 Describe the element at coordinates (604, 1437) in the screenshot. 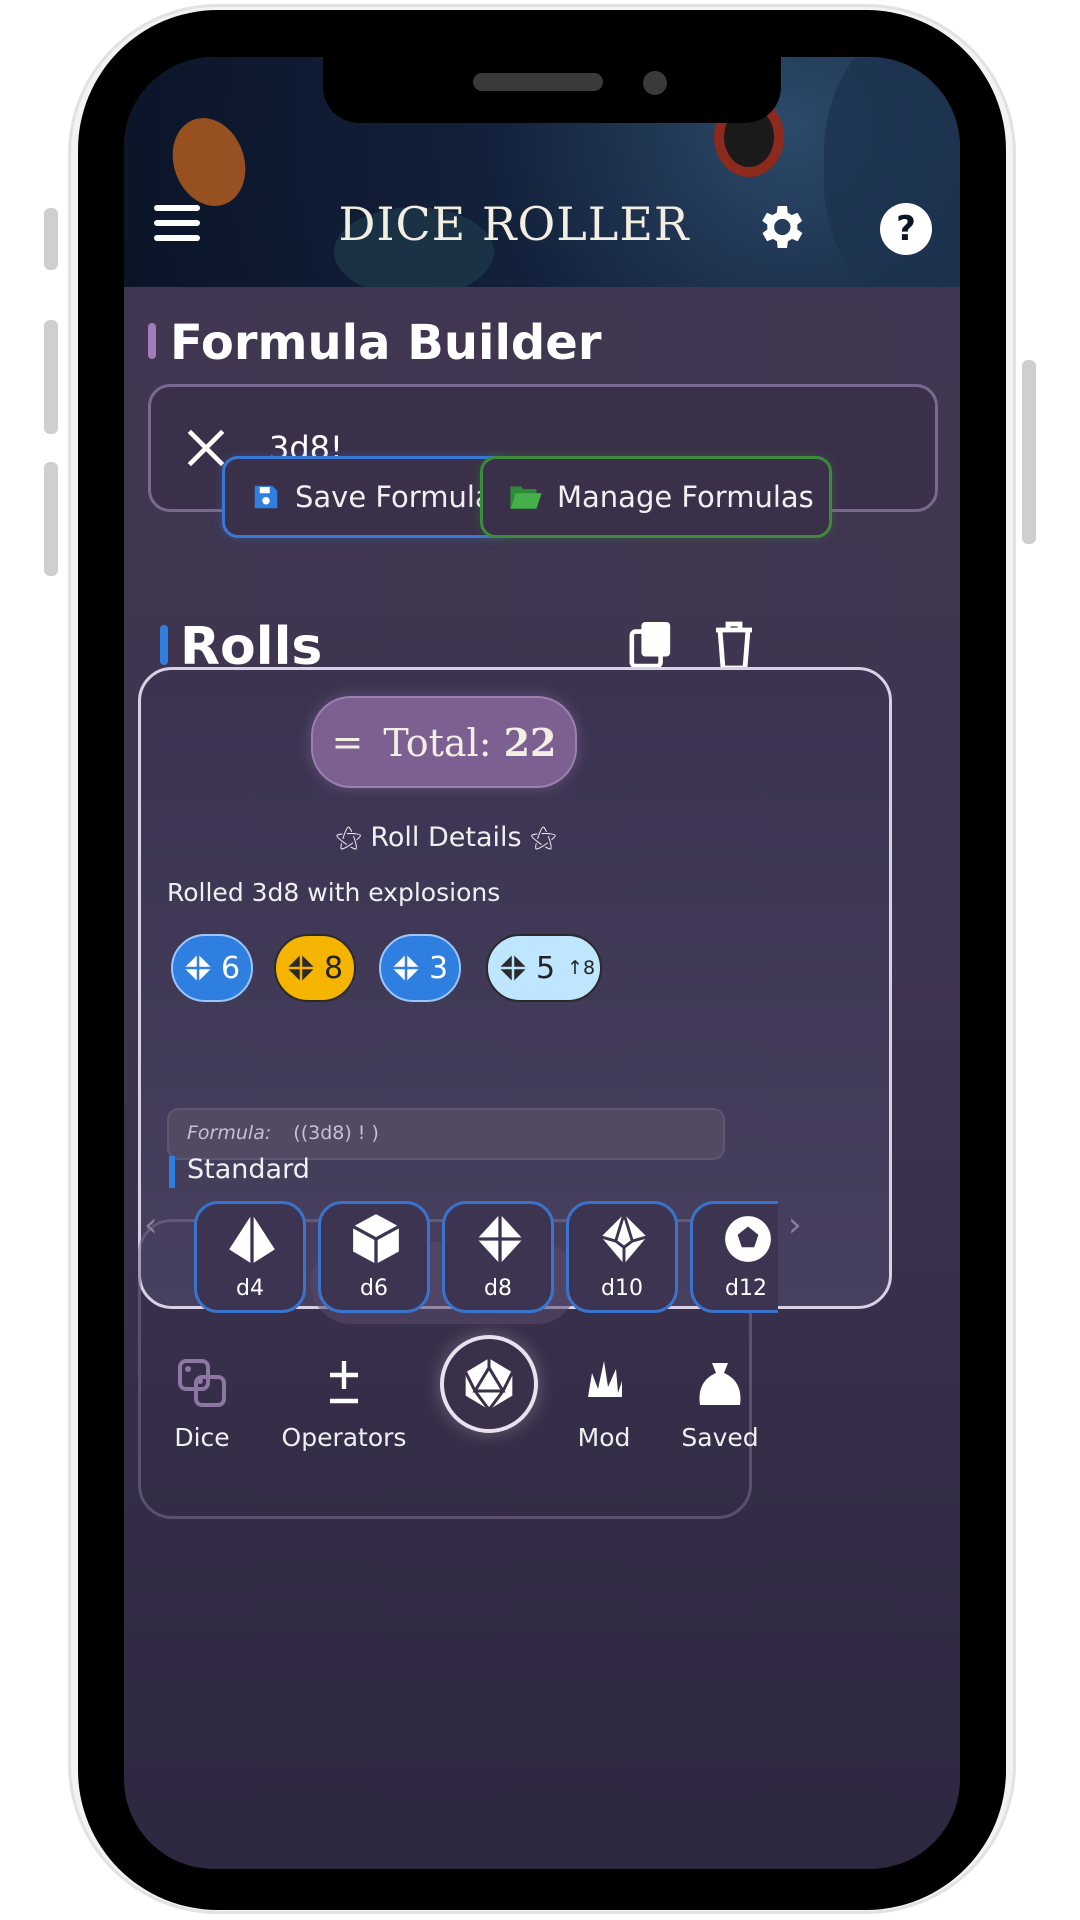

I see `nav-mod-label: Mod` at that location.